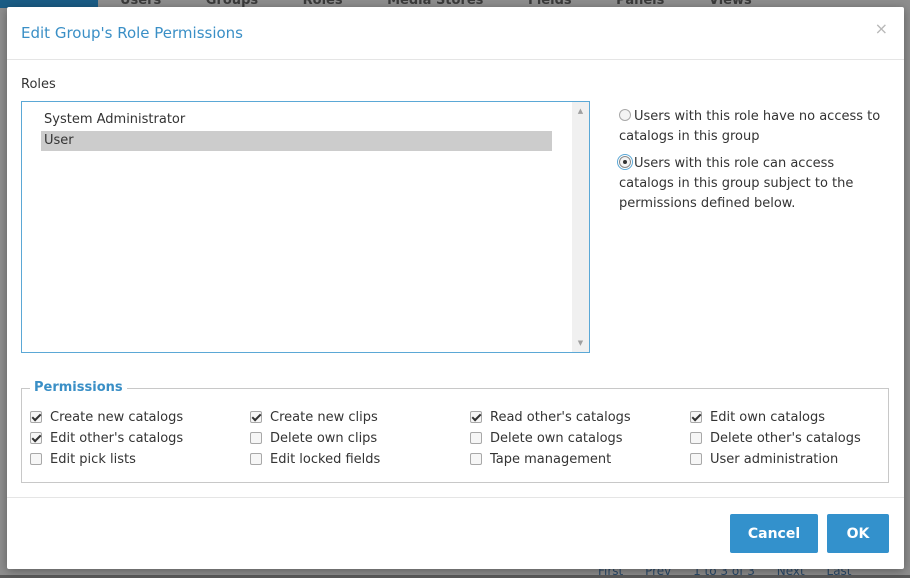  What do you see at coordinates (117, 417) in the screenshot?
I see `perm-label: Create new catalogs` at bounding box center [117, 417].